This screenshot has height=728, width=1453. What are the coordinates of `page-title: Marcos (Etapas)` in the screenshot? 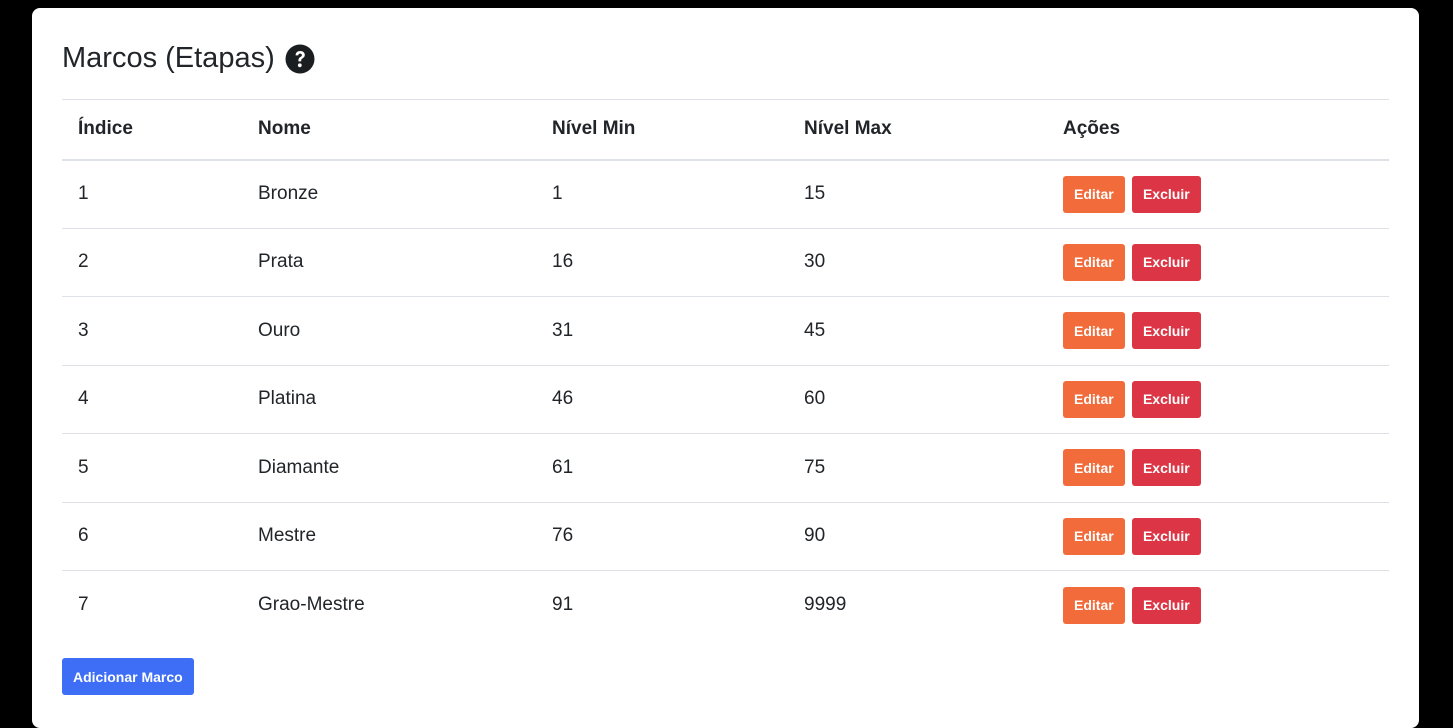 It's located at (168, 58).